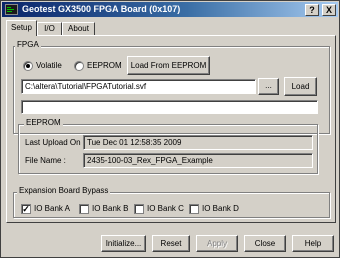  I want to click on volatile-radio, so click(28, 66).